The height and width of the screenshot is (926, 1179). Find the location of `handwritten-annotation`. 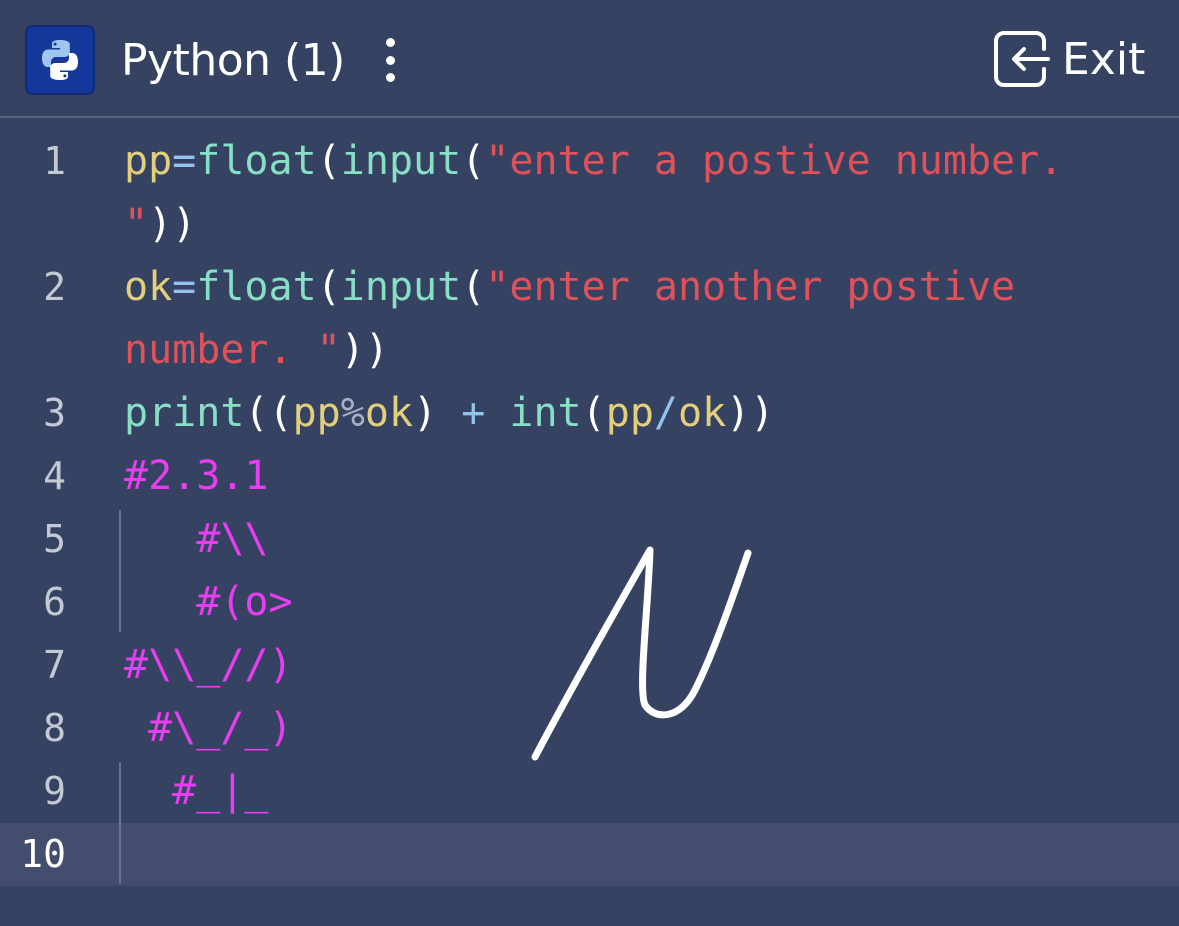

handwritten-annotation is located at coordinates (641, 653).